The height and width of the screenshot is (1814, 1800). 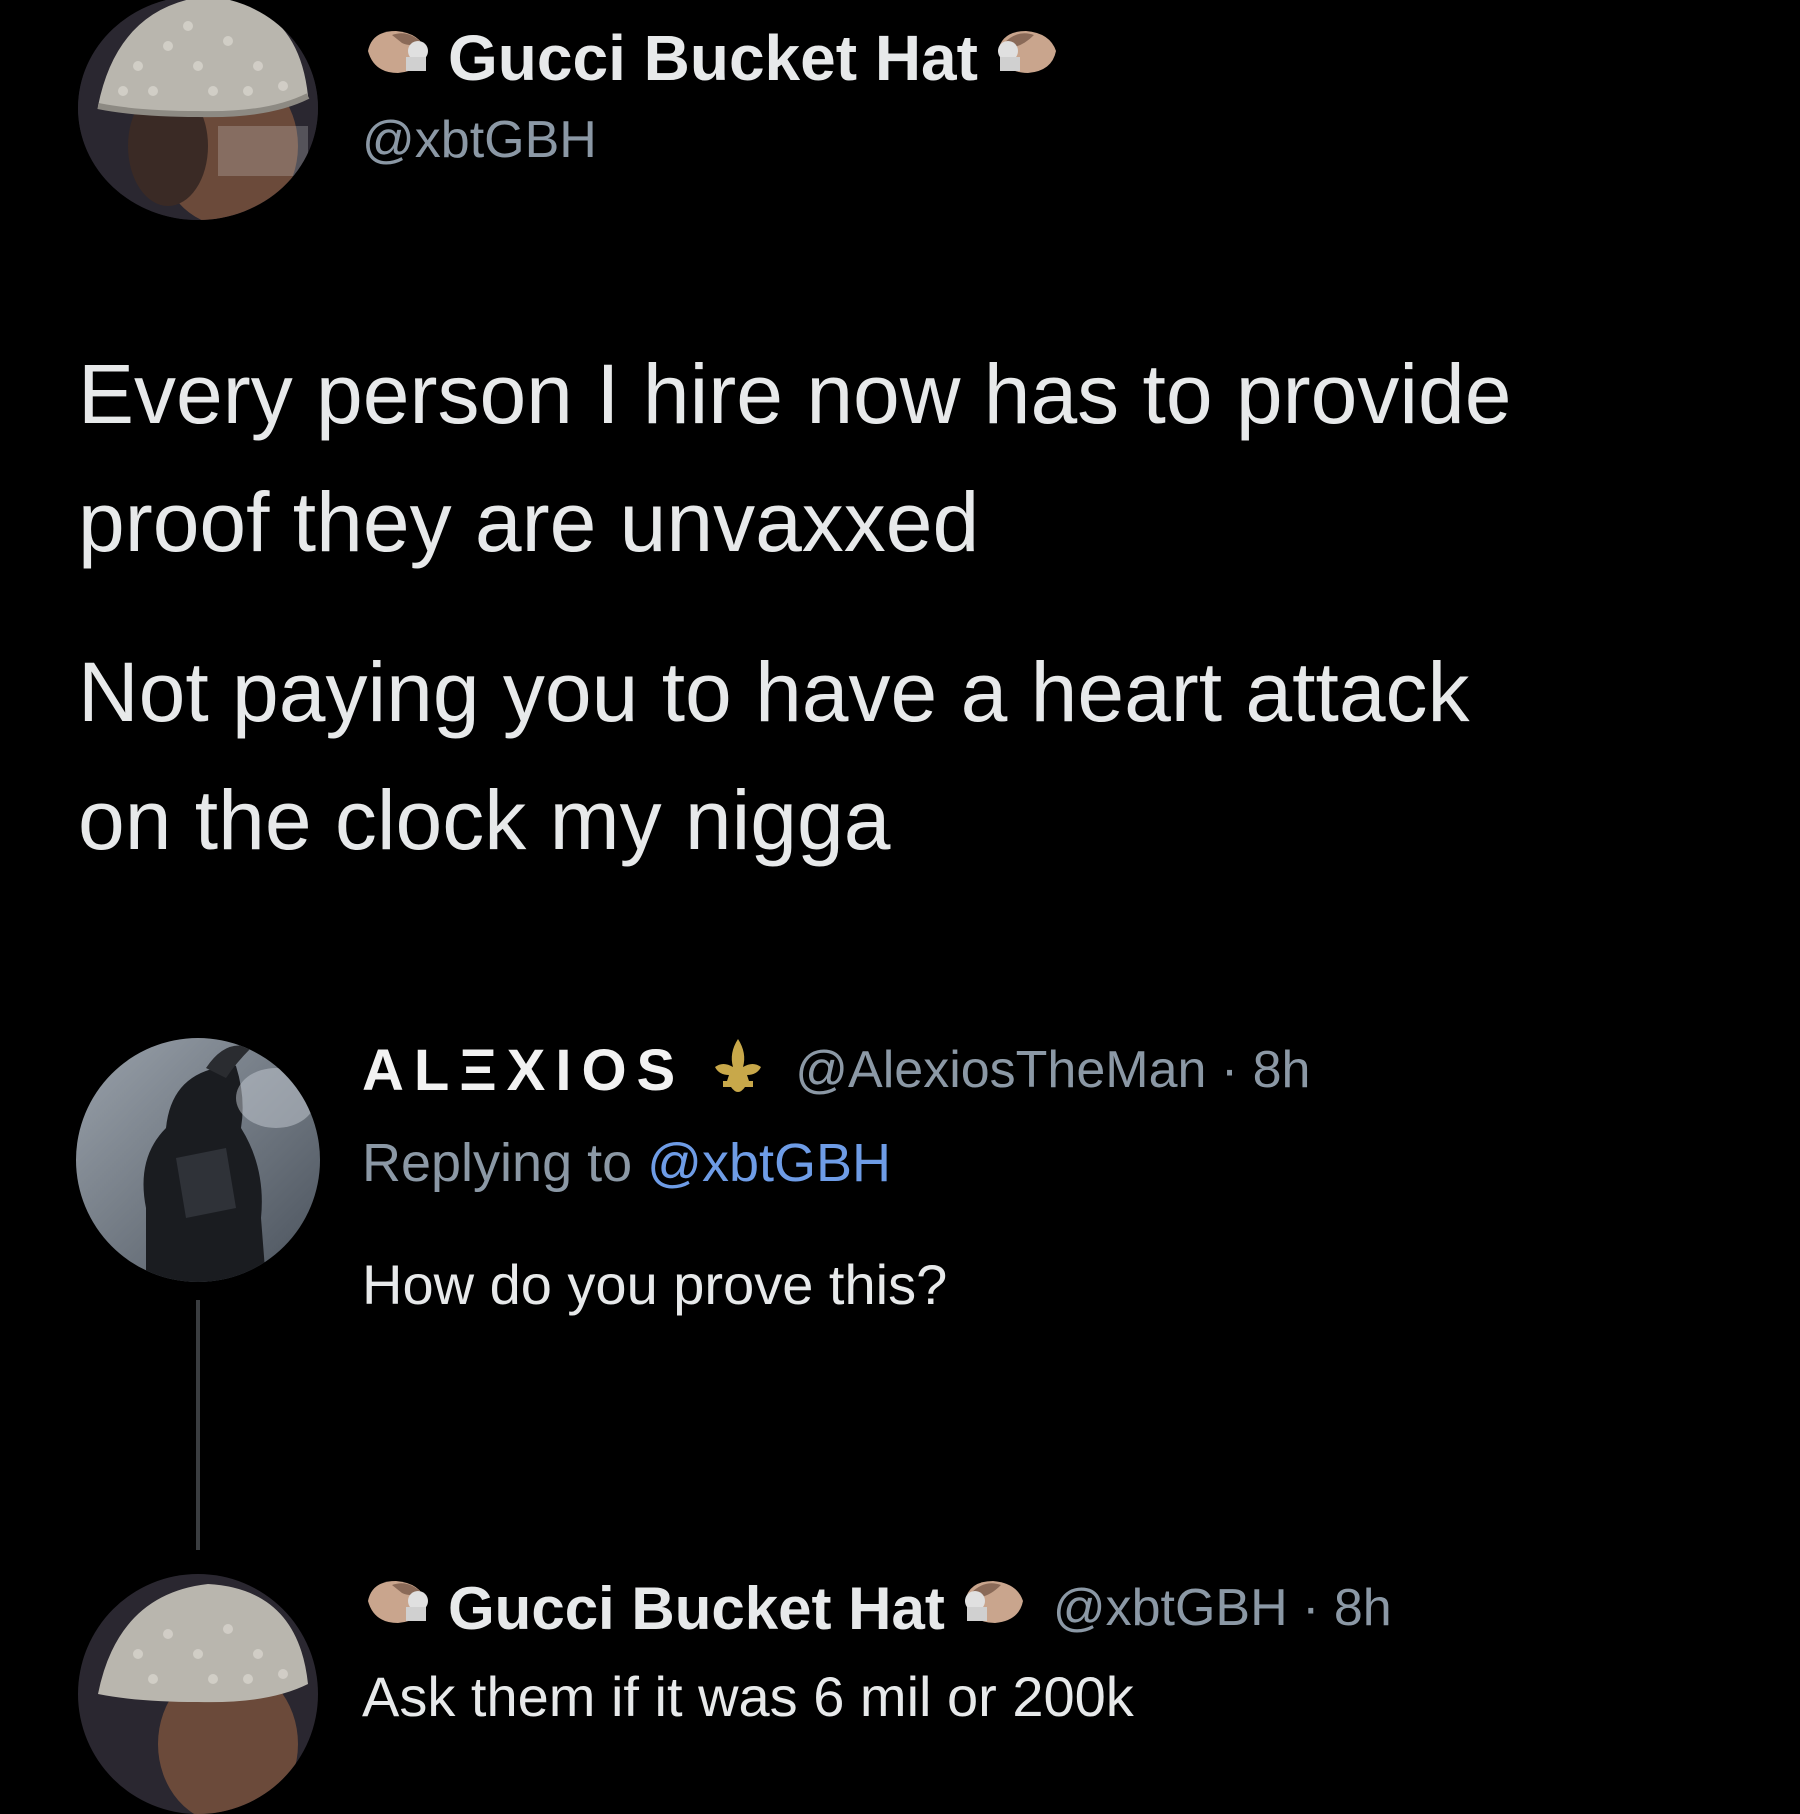 I want to click on tweet-body-line-2: proof they are unvaxxed, so click(x=529, y=522).